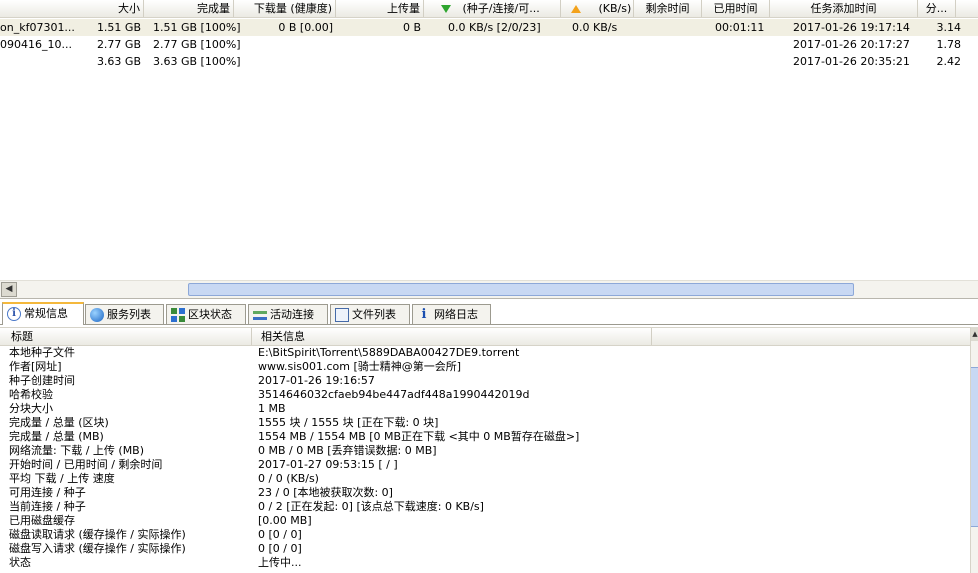 This screenshot has height=573, width=978. I want to click on info-row: 磁盘读取请求 (缓存操作 / 实际操作) 0 [0 / 0], so click(485, 535).